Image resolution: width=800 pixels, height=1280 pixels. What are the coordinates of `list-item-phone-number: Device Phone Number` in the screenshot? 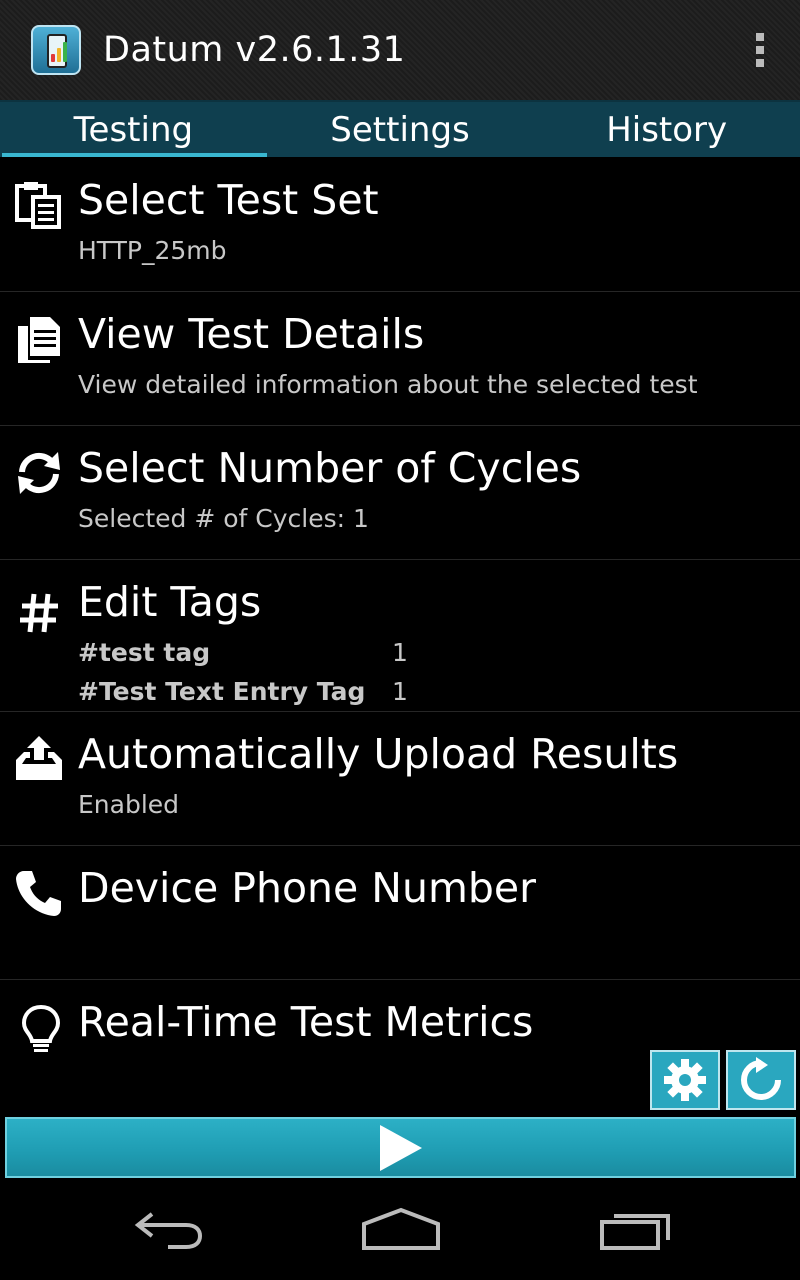 It's located at (400, 913).